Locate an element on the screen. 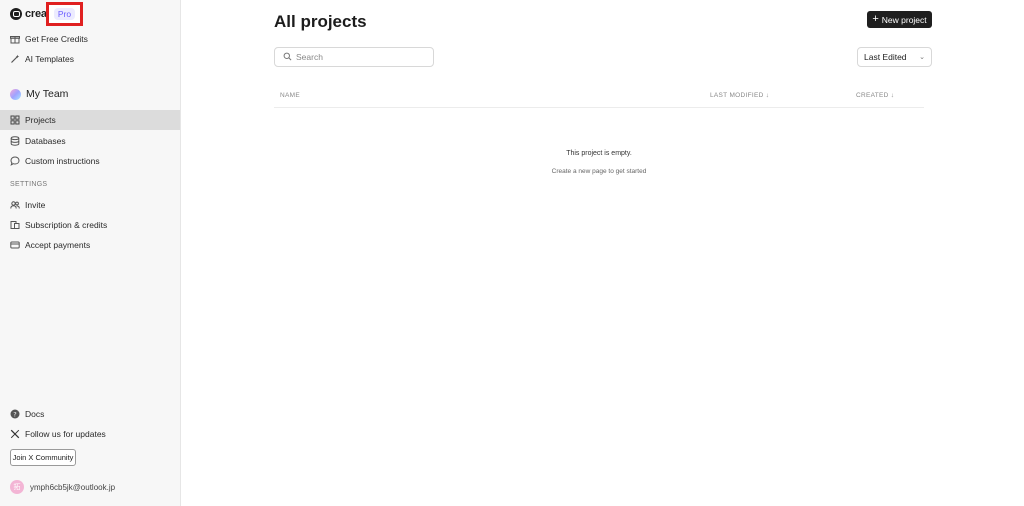 The height and width of the screenshot is (506, 1024). x-logo-icon is located at coordinates (15, 434).